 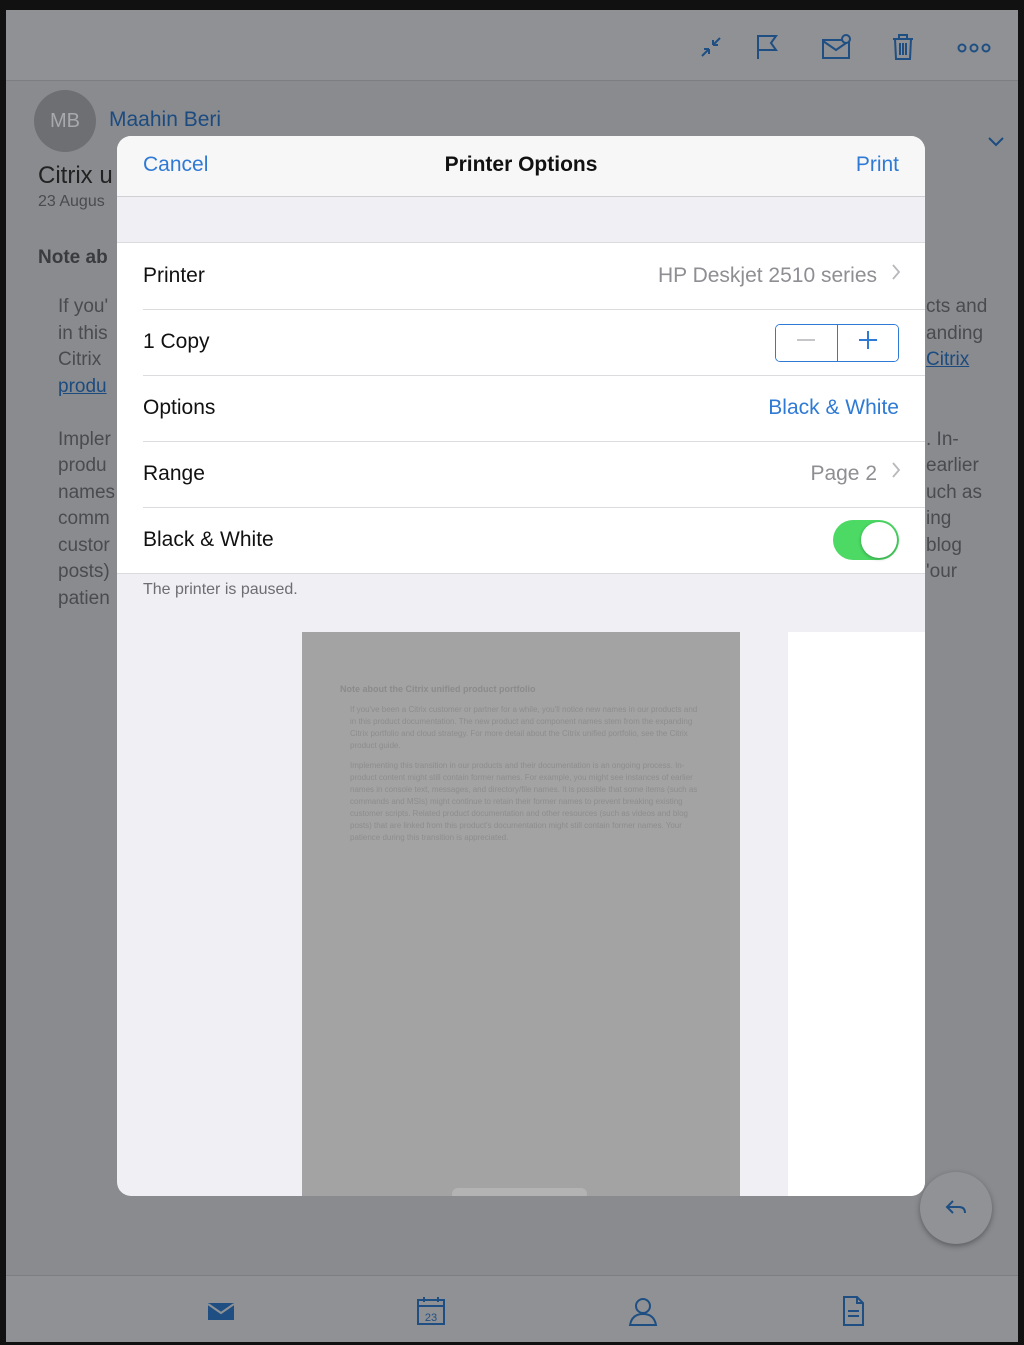 I want to click on options-value: Black & White, so click(x=833, y=408).